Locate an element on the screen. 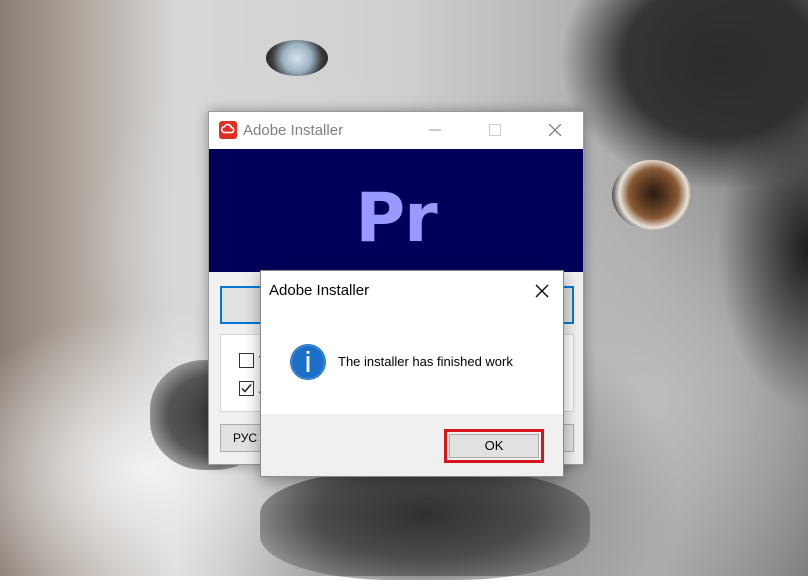 This screenshot has height=580, width=808. product-banner: Pr is located at coordinates (396, 210).